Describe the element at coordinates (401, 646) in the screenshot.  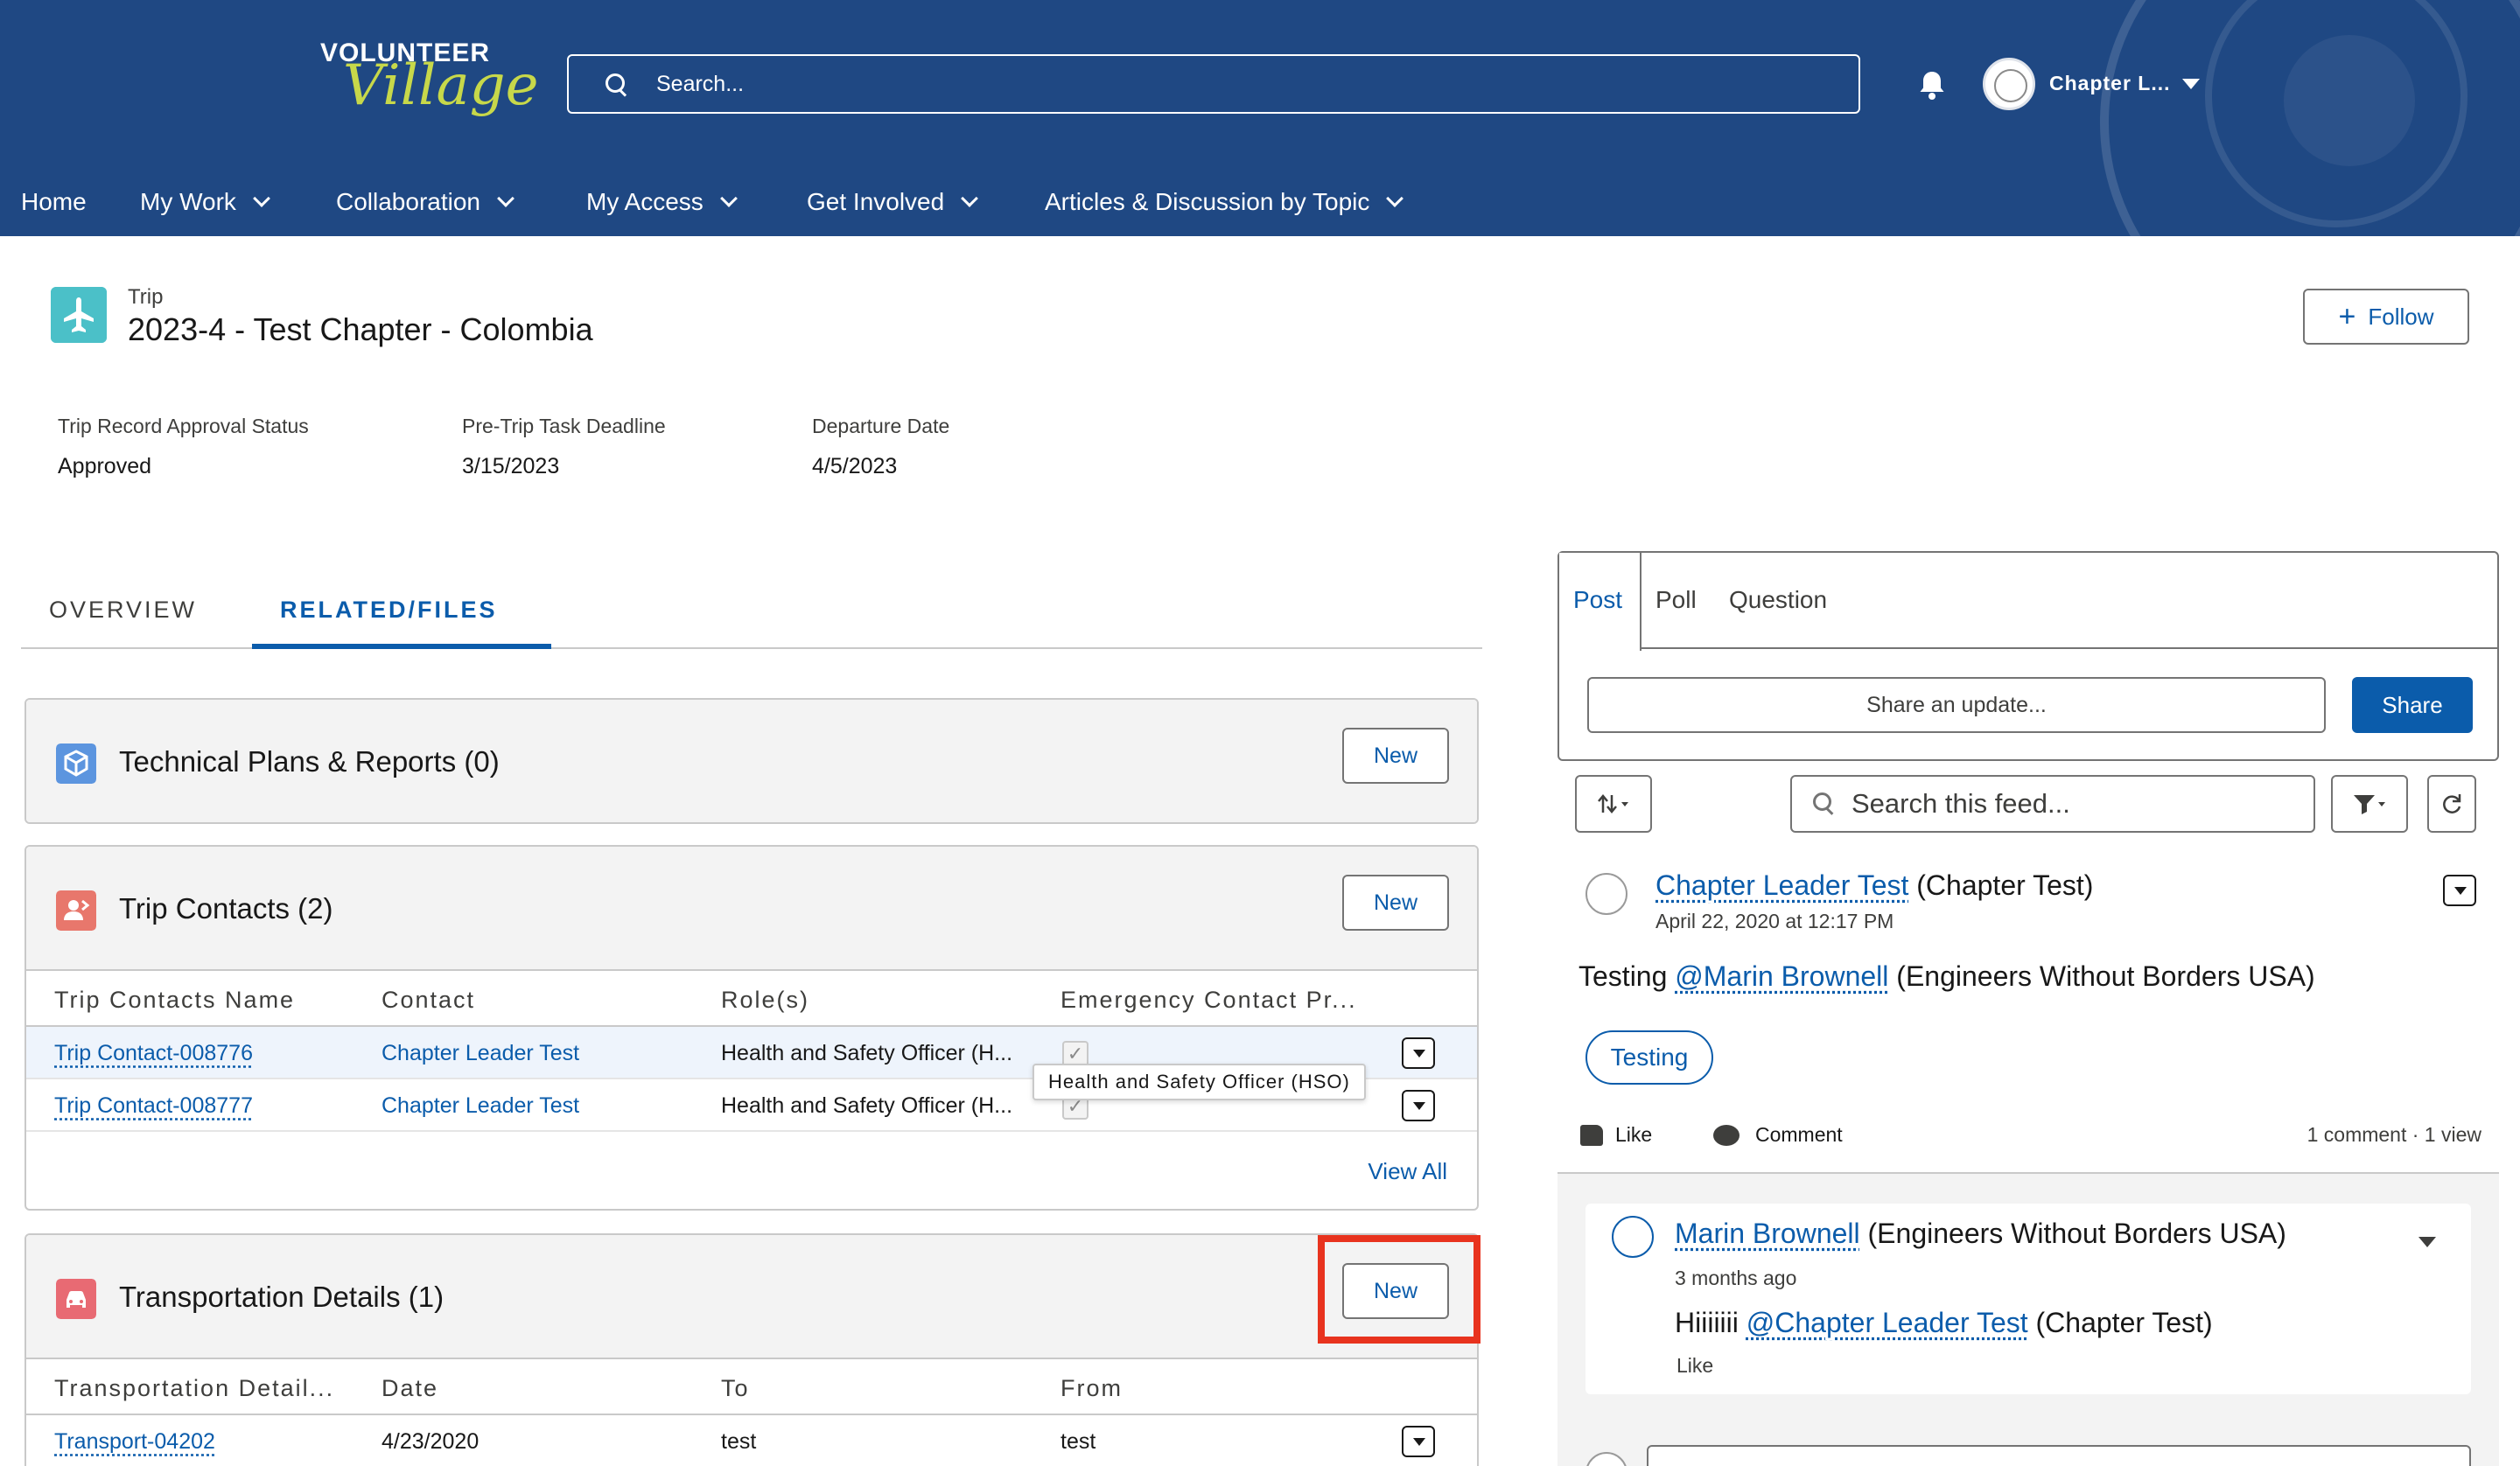
I see `active-tab-indicator` at that location.